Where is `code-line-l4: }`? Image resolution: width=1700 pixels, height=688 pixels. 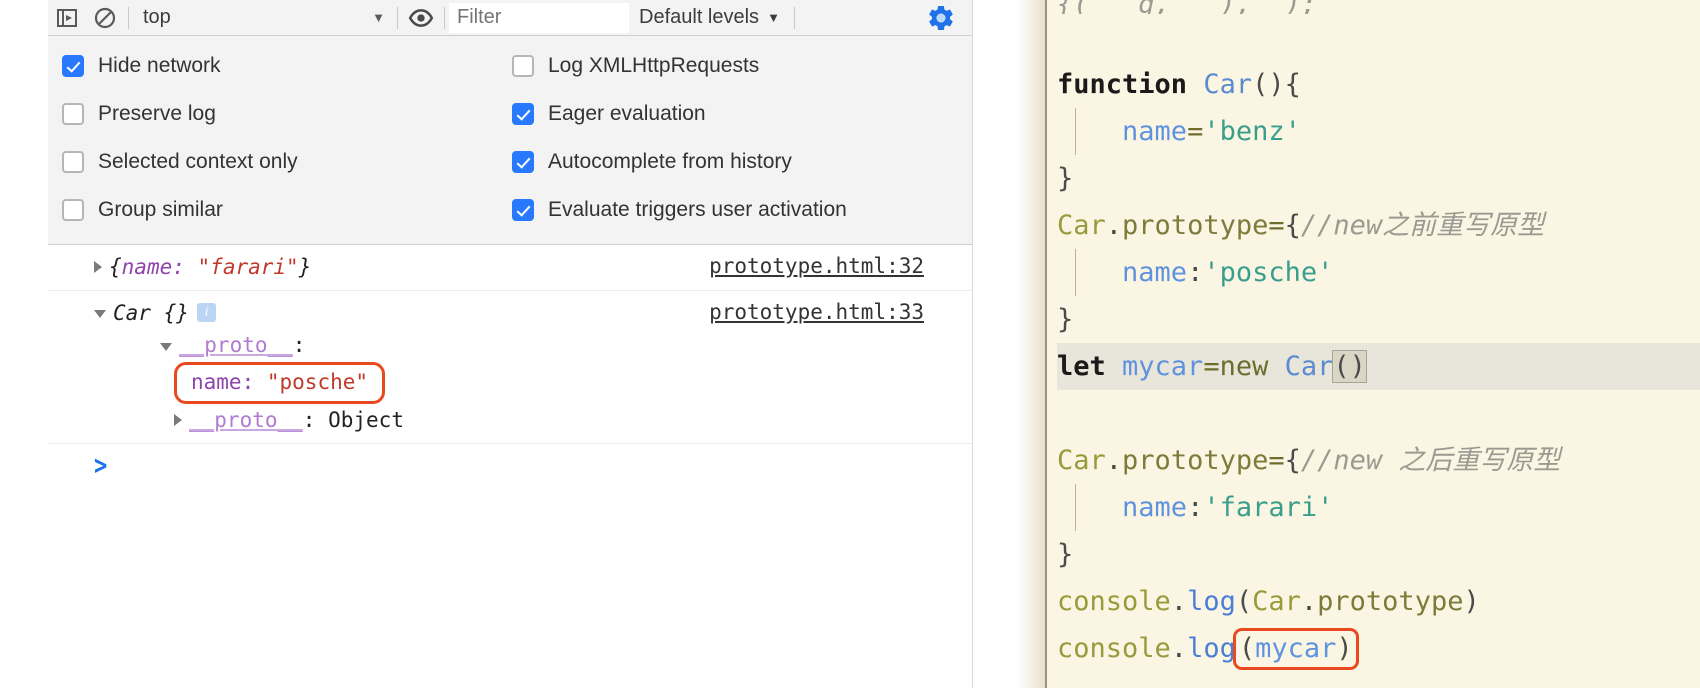 code-line-l4: } is located at coordinates (1378, 178).